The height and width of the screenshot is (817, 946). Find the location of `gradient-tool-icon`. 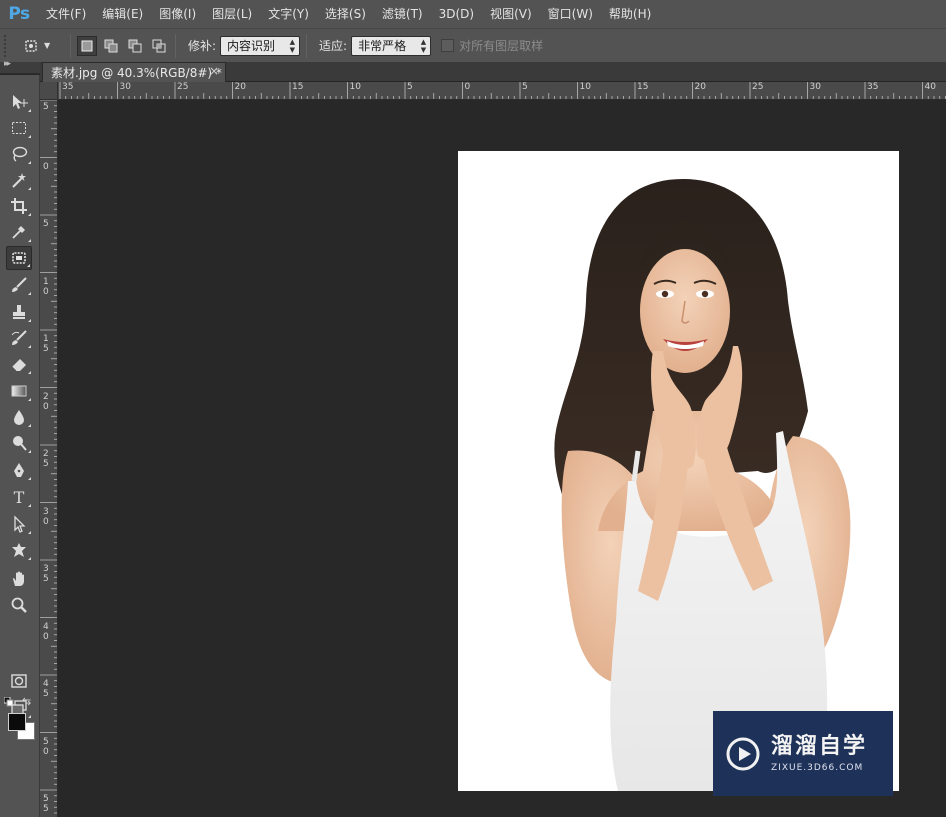

gradient-tool-icon is located at coordinates (19, 391).